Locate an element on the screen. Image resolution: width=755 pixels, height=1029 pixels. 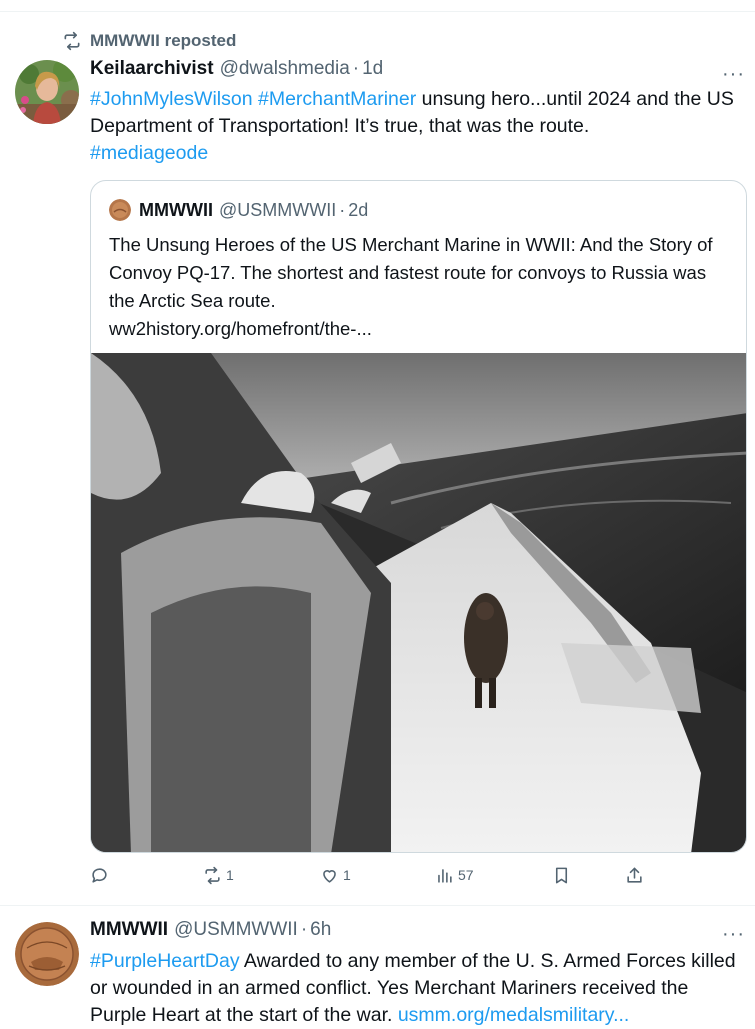
reply-button is located at coordinates (101, 875).